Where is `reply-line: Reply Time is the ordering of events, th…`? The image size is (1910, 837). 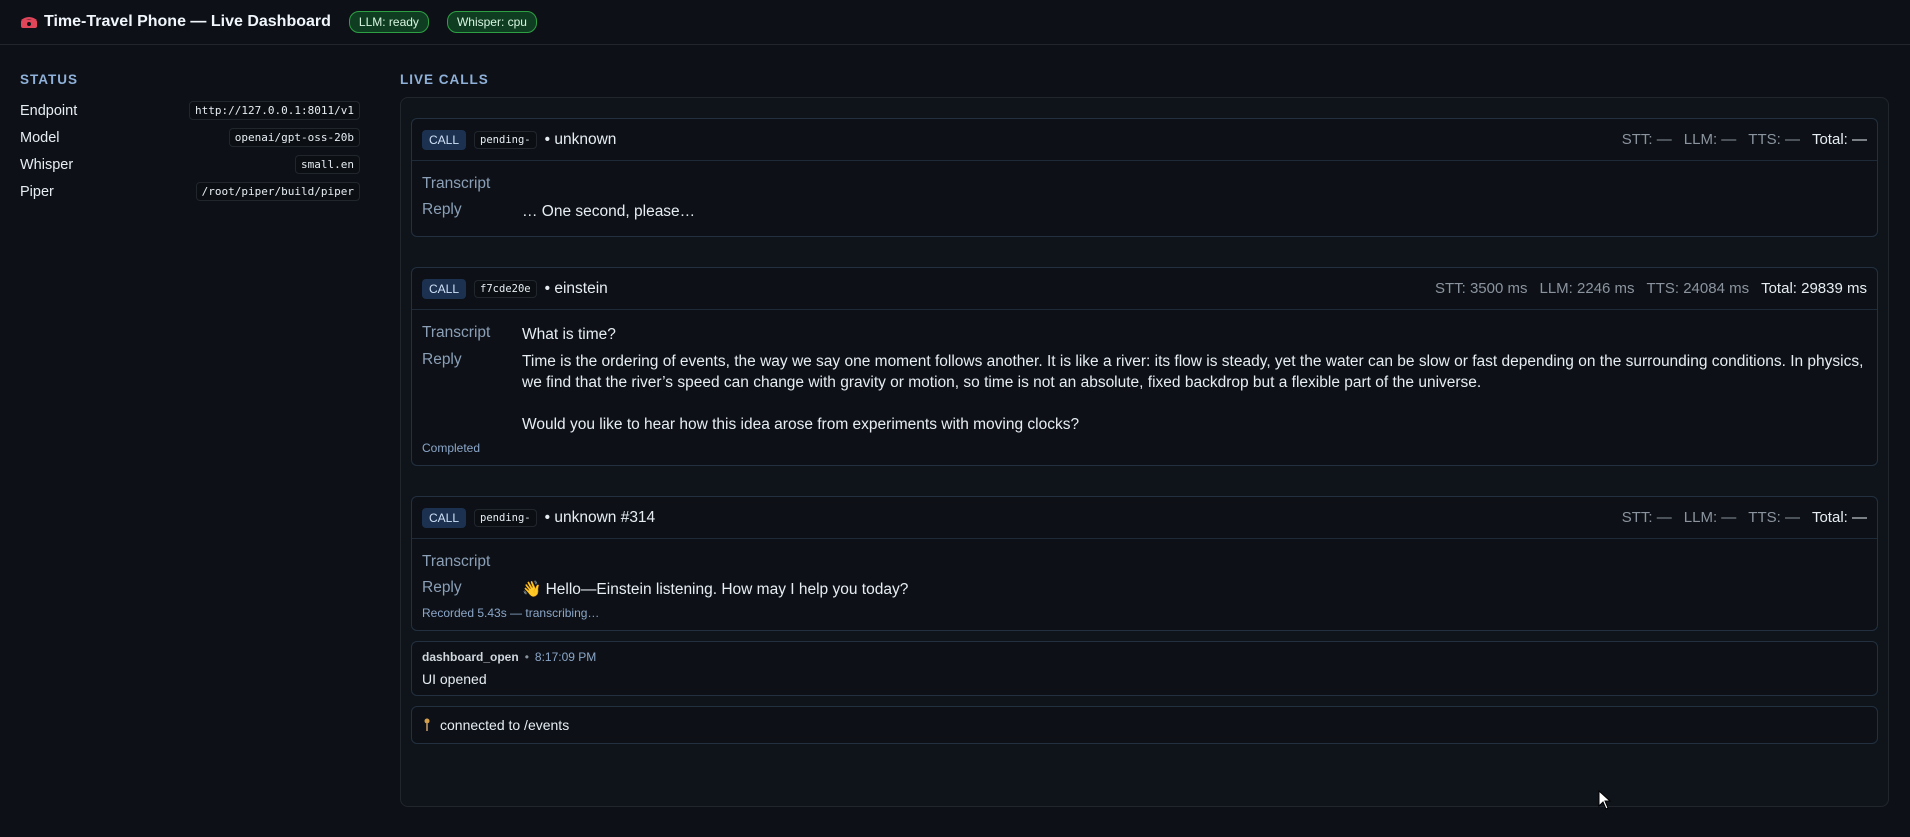 reply-line: Reply Time is the ordering of events, th… is located at coordinates (1144, 393).